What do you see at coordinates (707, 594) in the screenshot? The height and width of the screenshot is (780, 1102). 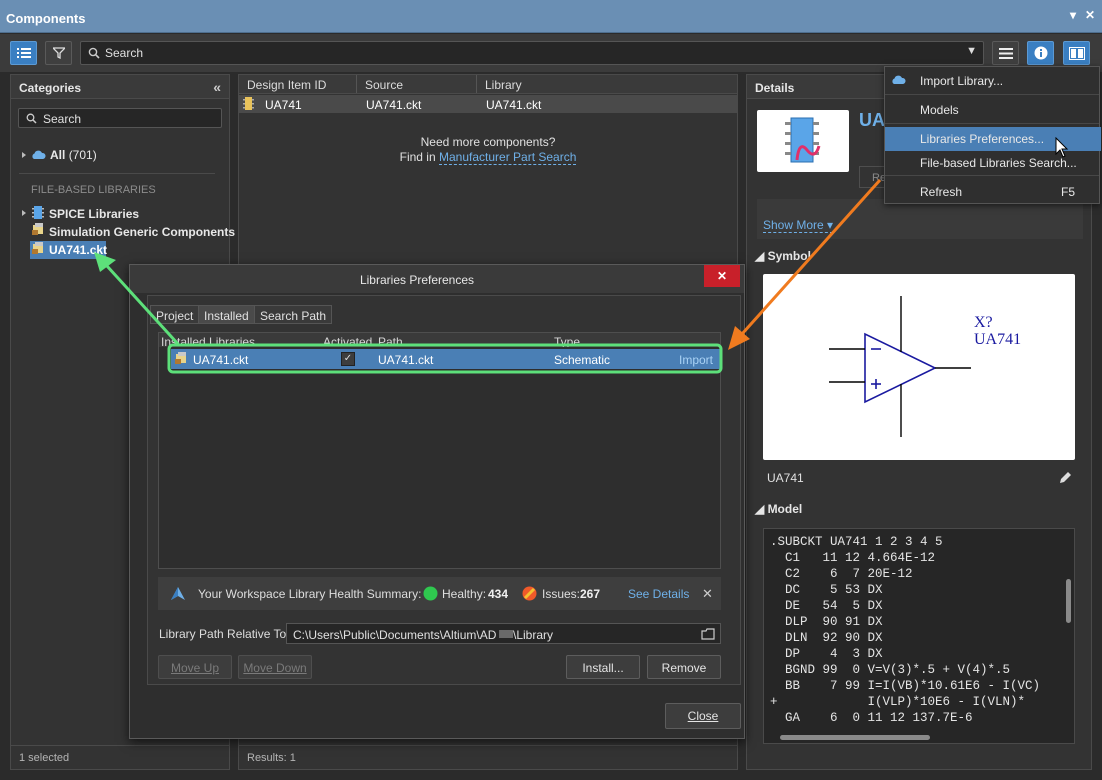 I see `dismiss-icon: ✕` at bounding box center [707, 594].